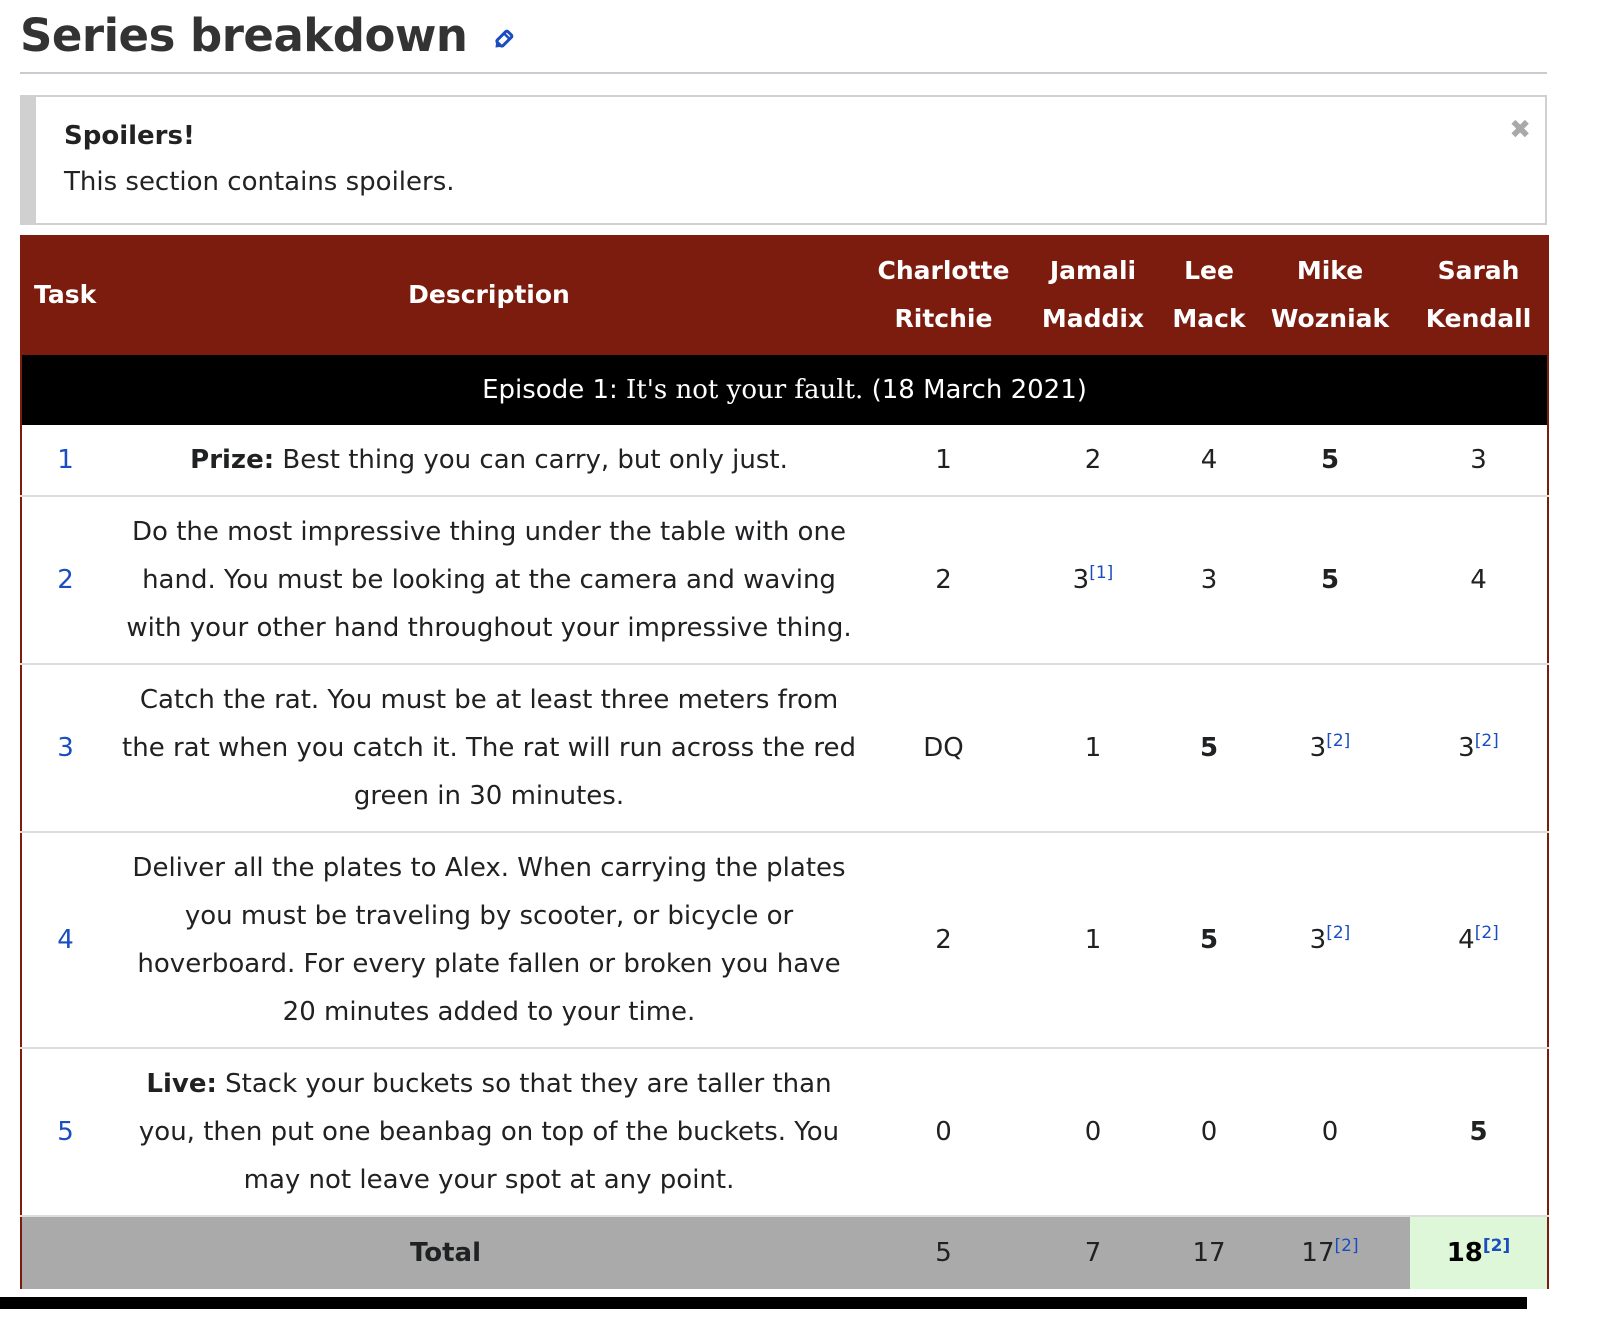  Describe the element at coordinates (1318, 1253) in the screenshot. I see `score-value: 17` at that location.